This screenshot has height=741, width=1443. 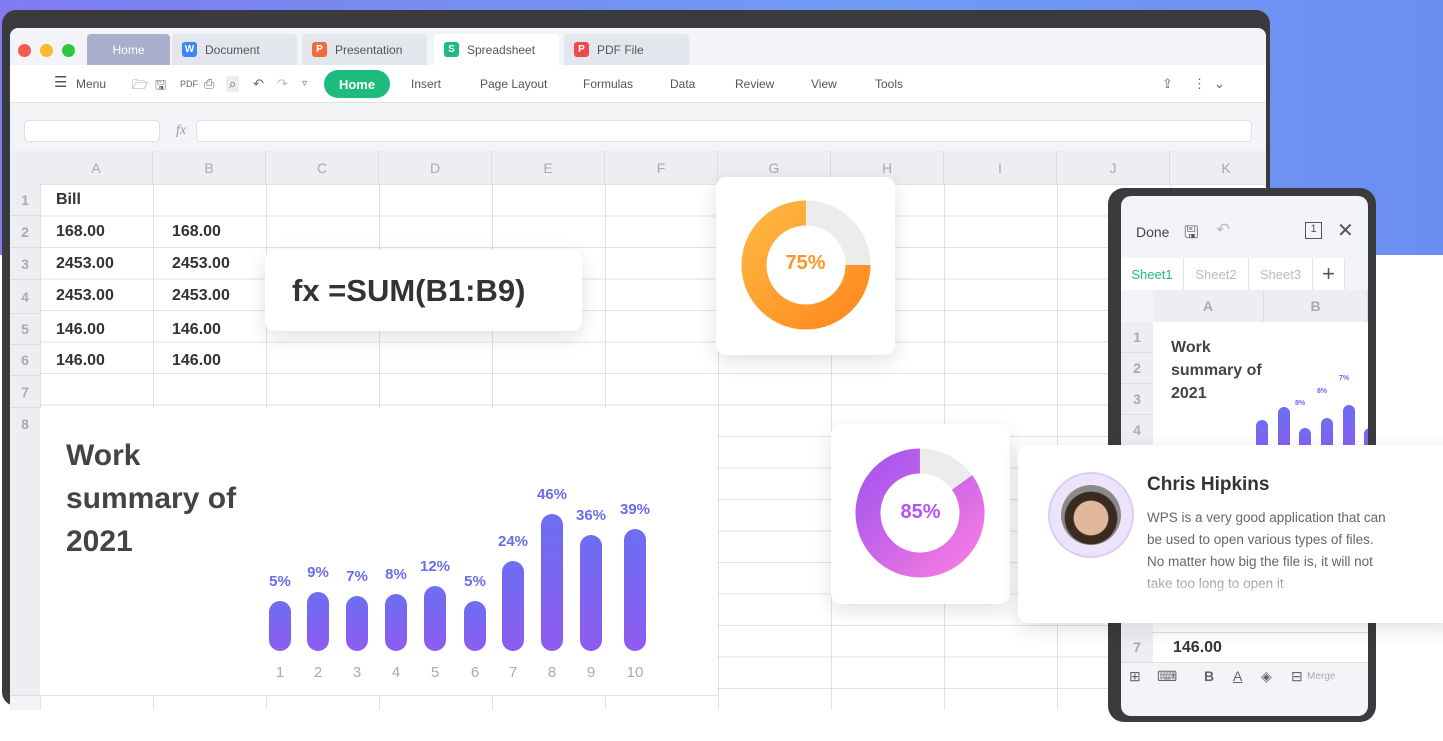 I want to click on column-header-e: E, so click(x=548, y=167).